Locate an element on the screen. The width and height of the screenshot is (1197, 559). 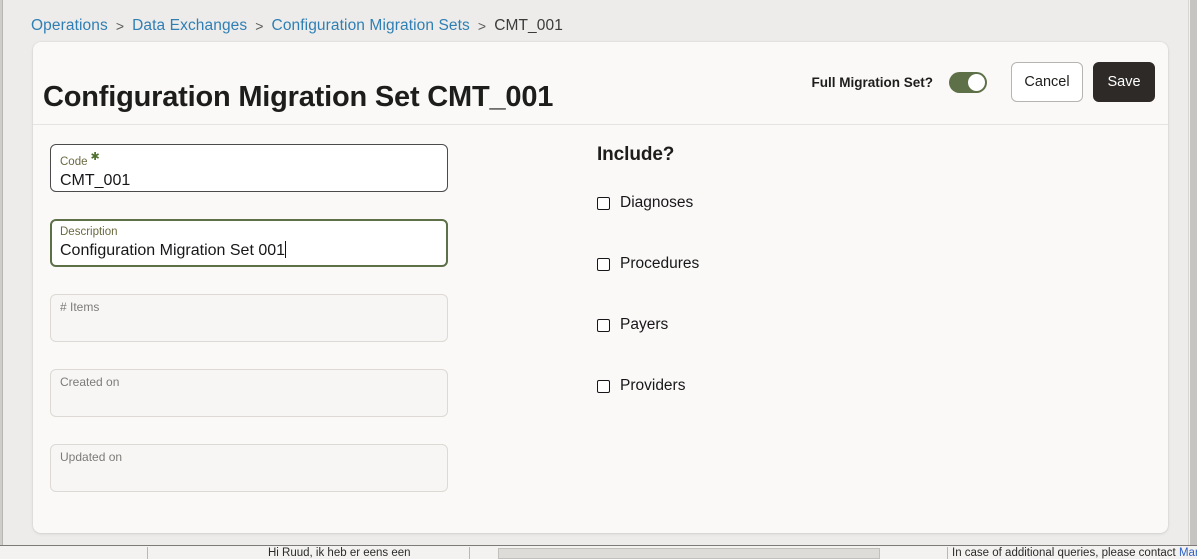
page-title: Configuration Migration Set CMT_001 is located at coordinates (298, 97).